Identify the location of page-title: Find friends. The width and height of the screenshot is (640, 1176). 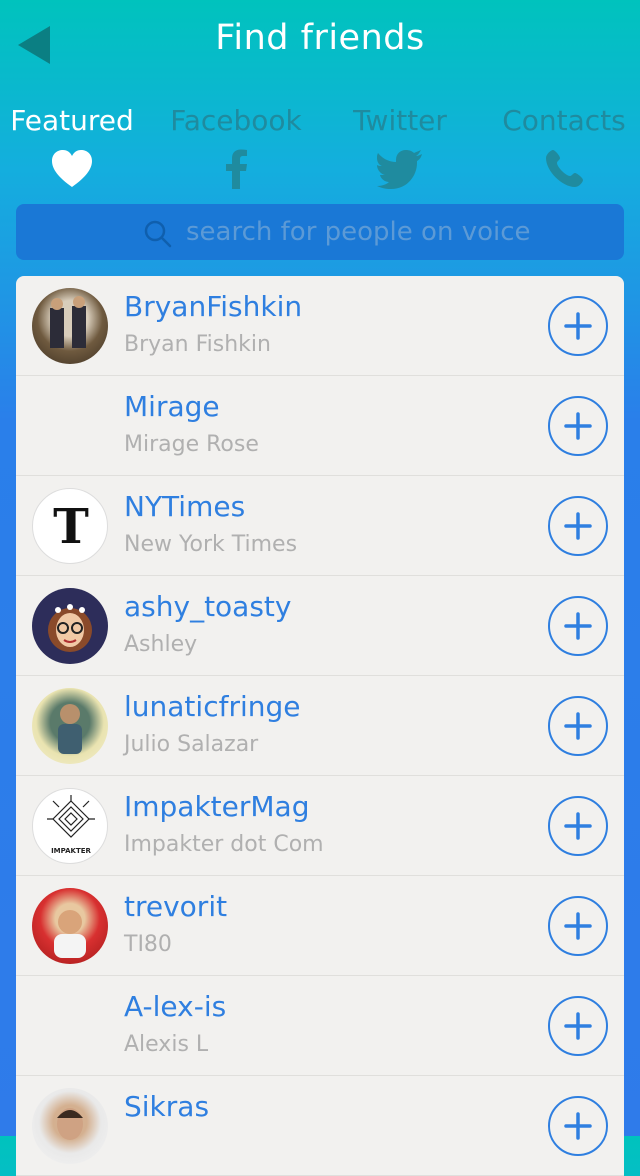
(320, 38).